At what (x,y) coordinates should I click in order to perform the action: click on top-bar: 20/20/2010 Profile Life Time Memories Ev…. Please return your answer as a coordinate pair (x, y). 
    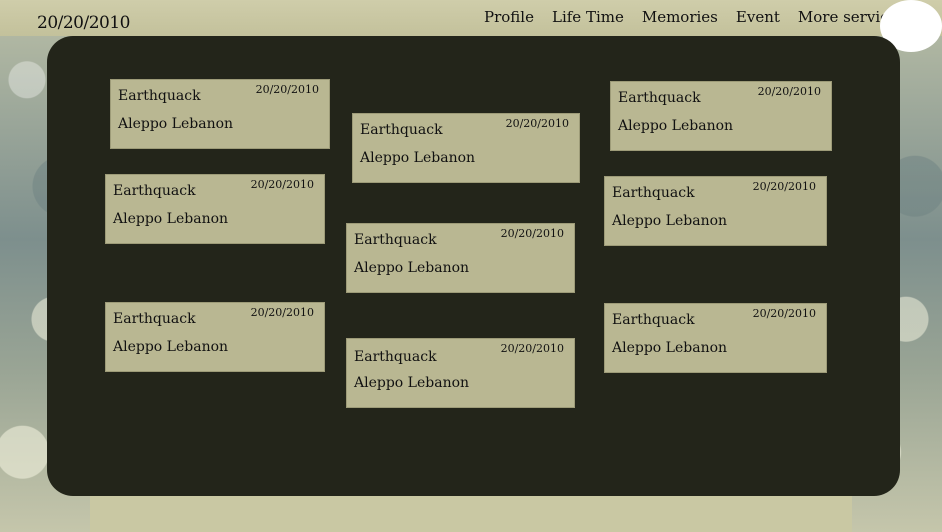
    Looking at the image, I should click on (471, 18).